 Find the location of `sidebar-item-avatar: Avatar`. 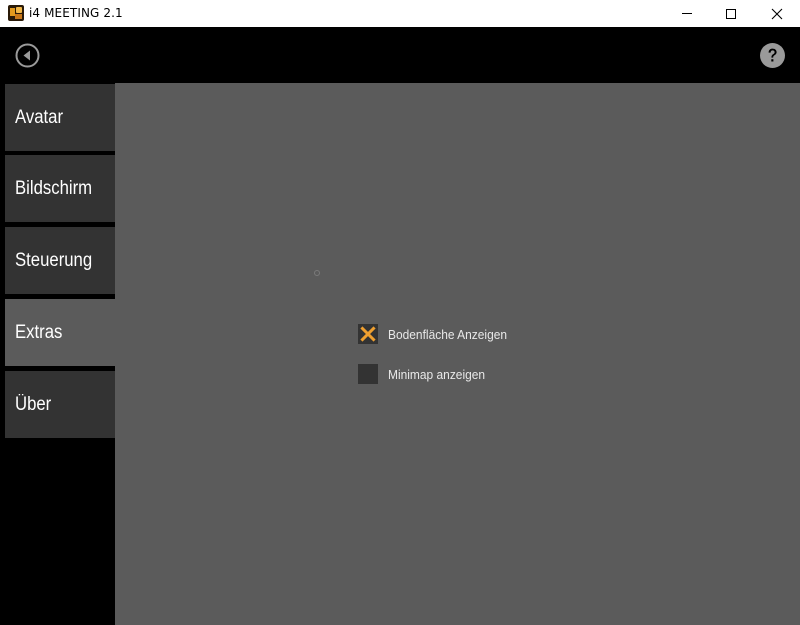

sidebar-item-avatar: Avatar is located at coordinates (60, 117).